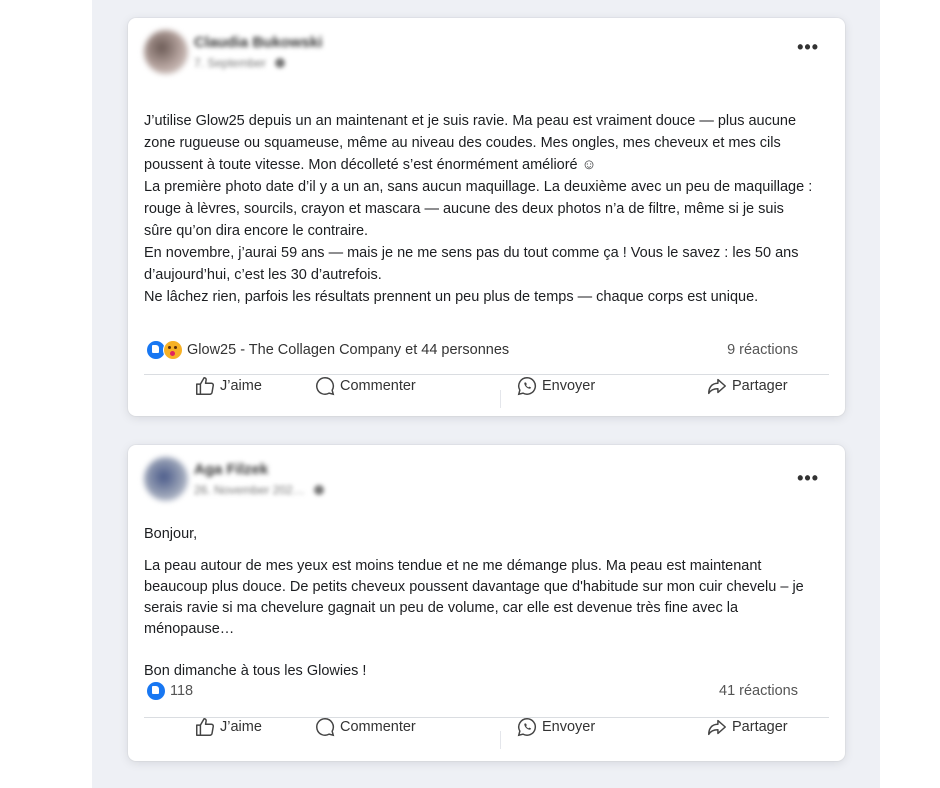 The image size is (940, 788). What do you see at coordinates (258, 42) in the screenshot?
I see `post-author: Claudia Bukowski` at bounding box center [258, 42].